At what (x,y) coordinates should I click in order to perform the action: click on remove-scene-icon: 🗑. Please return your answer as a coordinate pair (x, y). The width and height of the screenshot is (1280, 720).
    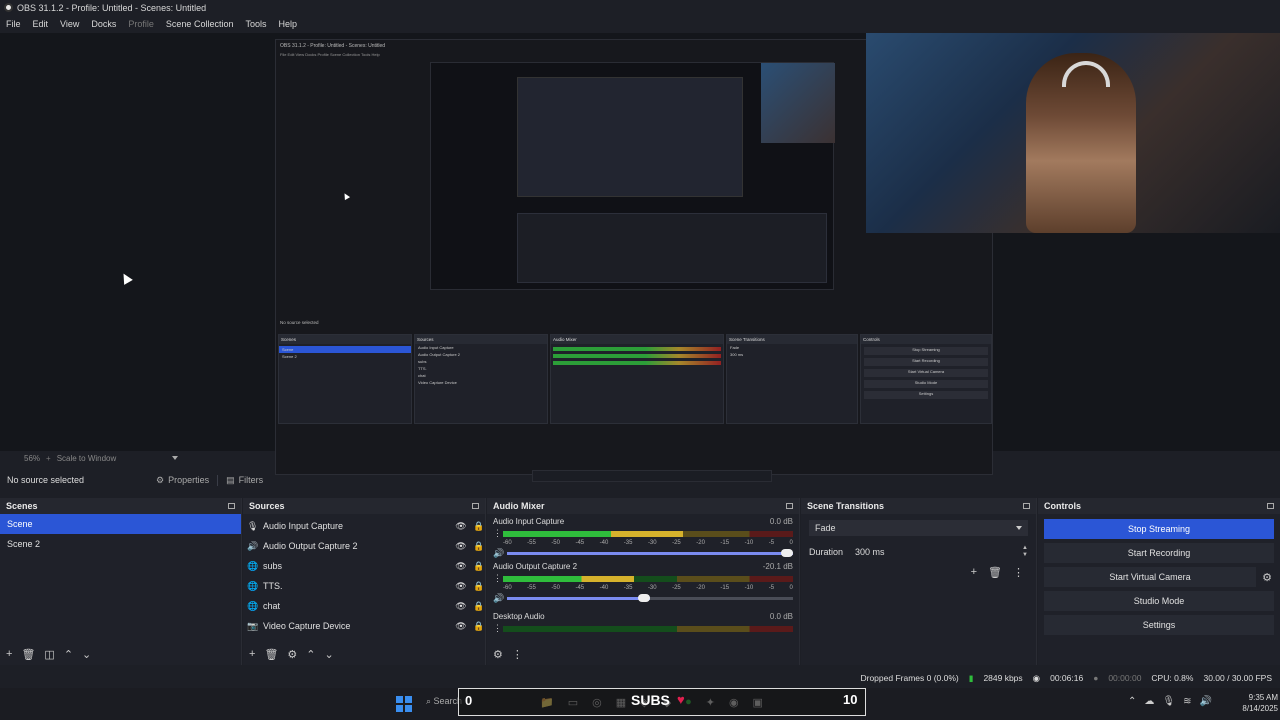
    Looking at the image, I should click on (28, 654).